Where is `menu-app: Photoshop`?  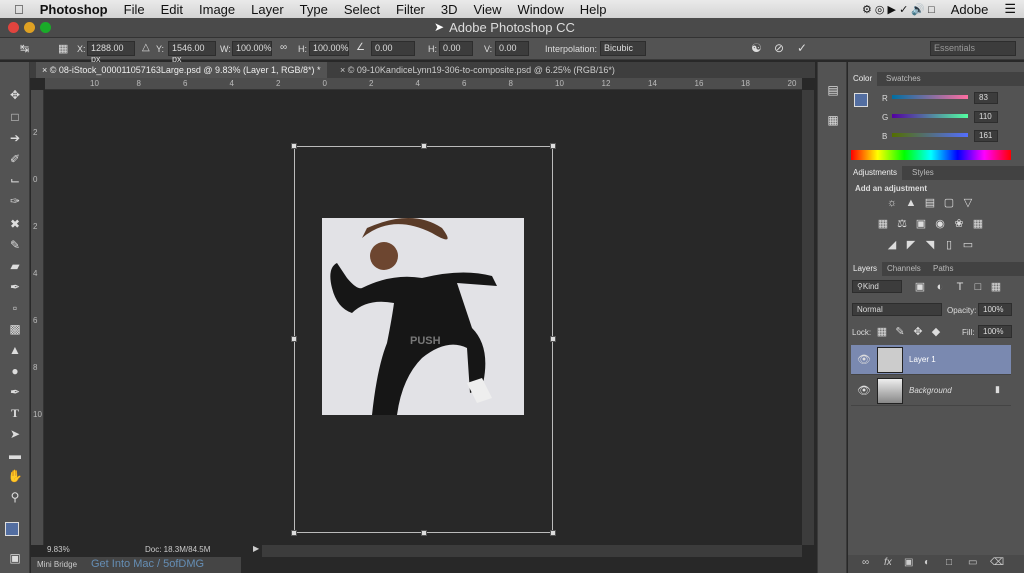 menu-app: Photoshop is located at coordinates (74, 9).